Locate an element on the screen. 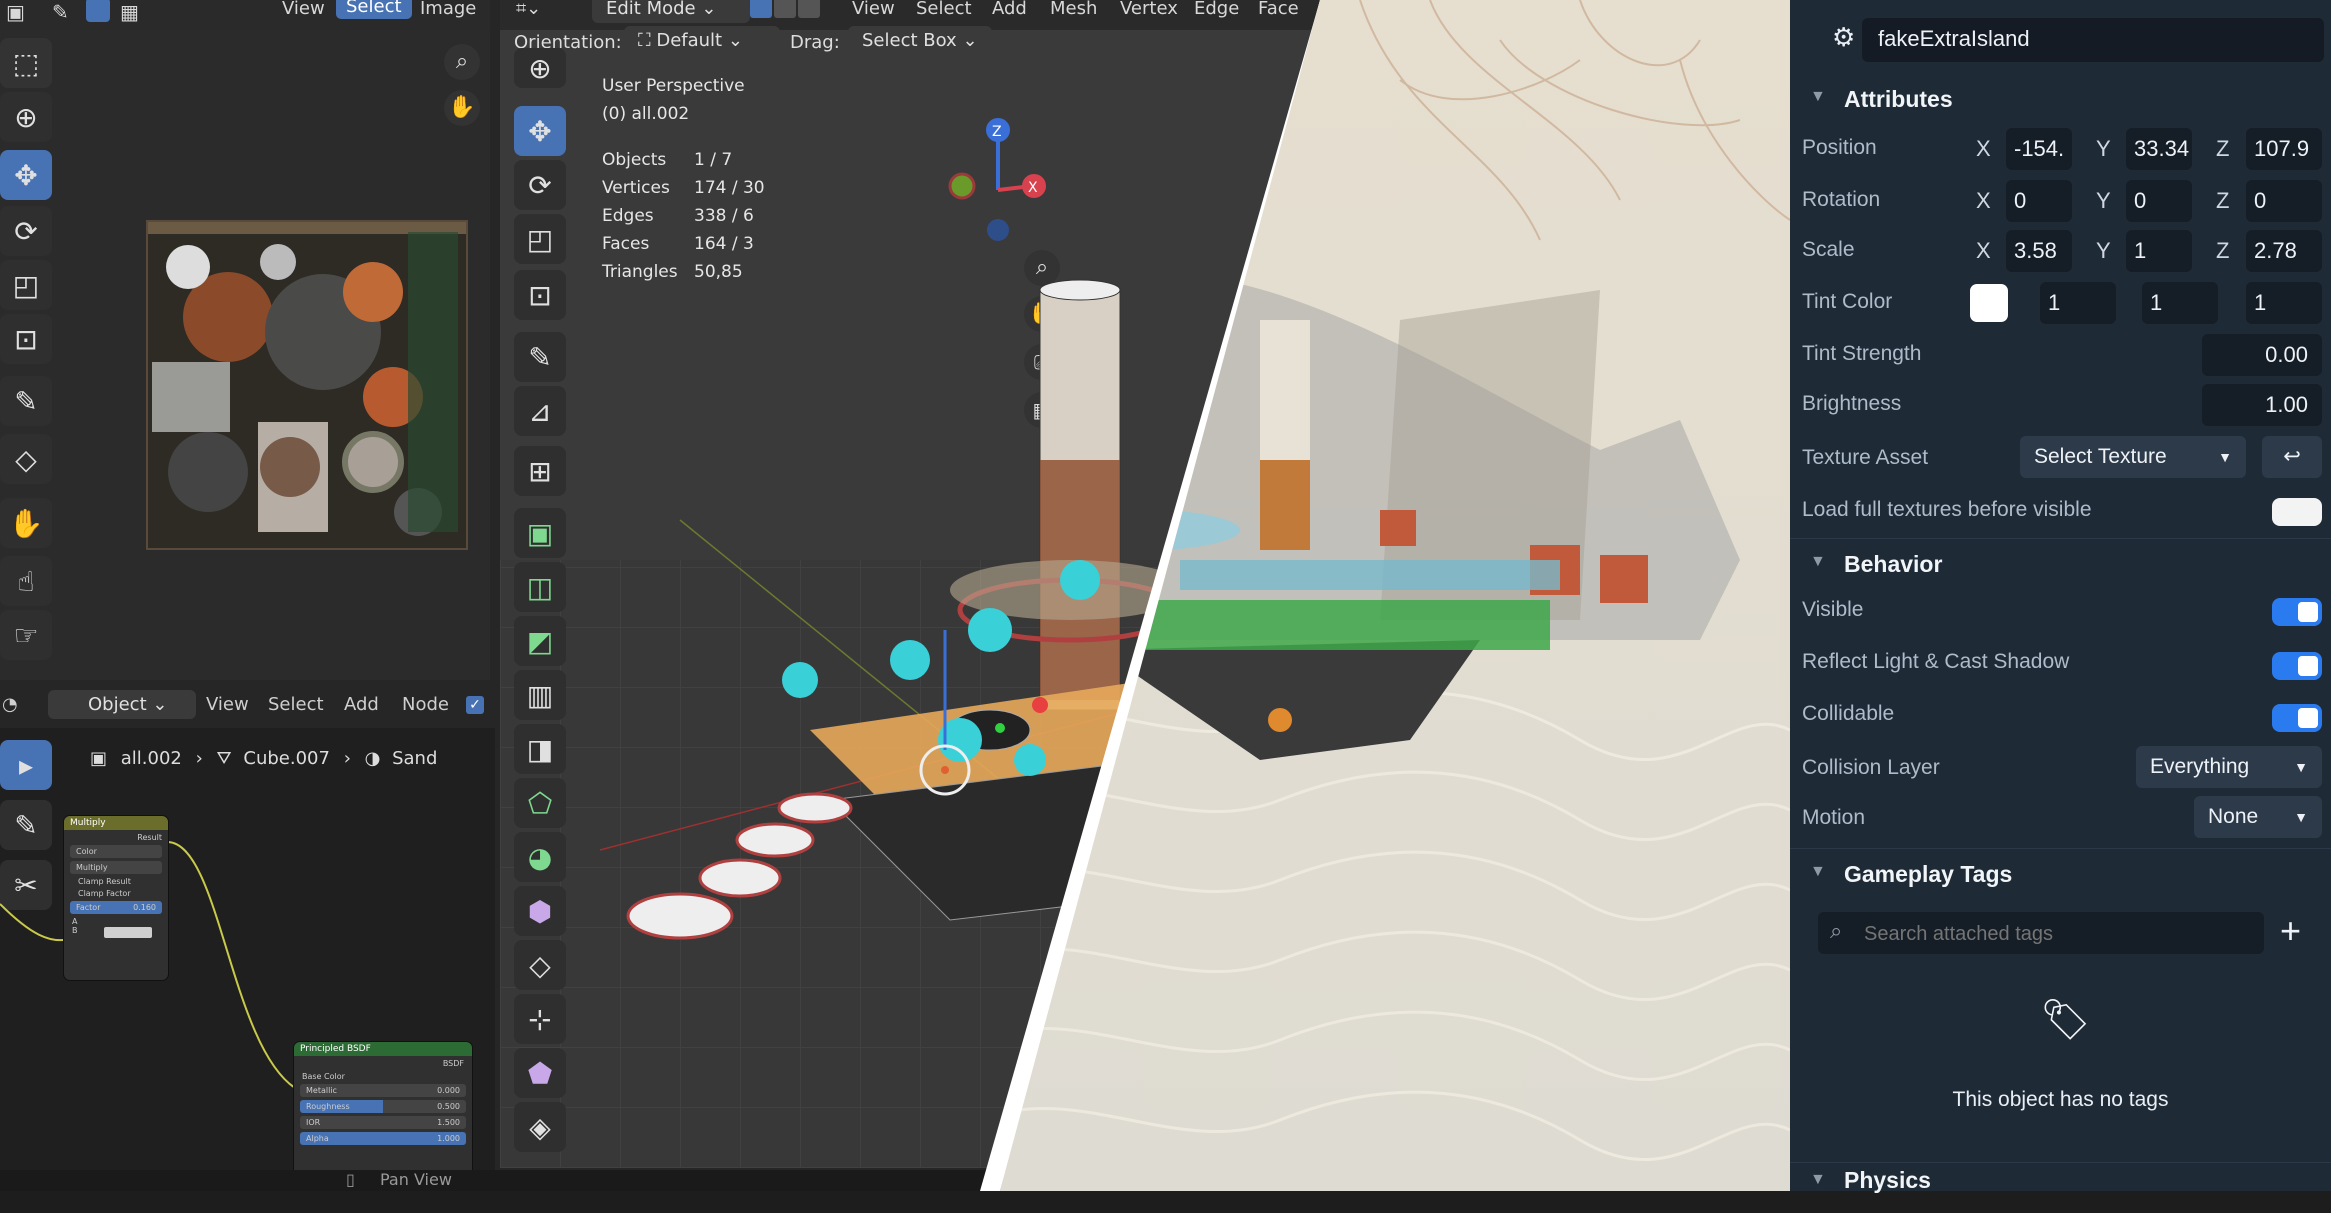 This screenshot has width=2331, height=1213. section-attributes-title: Attributes is located at coordinates (1898, 99).